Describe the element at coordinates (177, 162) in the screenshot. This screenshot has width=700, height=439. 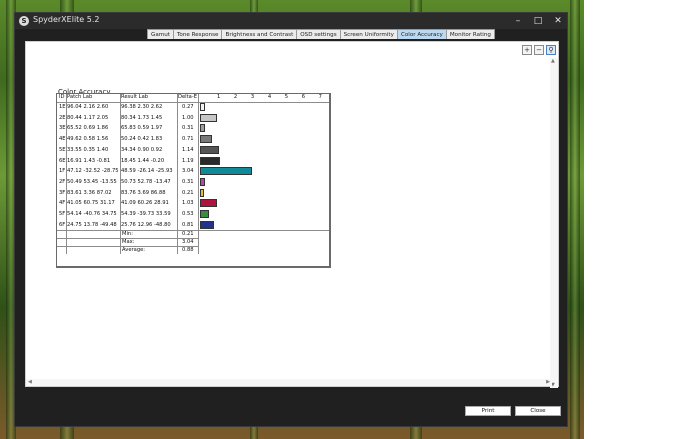
I see `column-divider` at that location.